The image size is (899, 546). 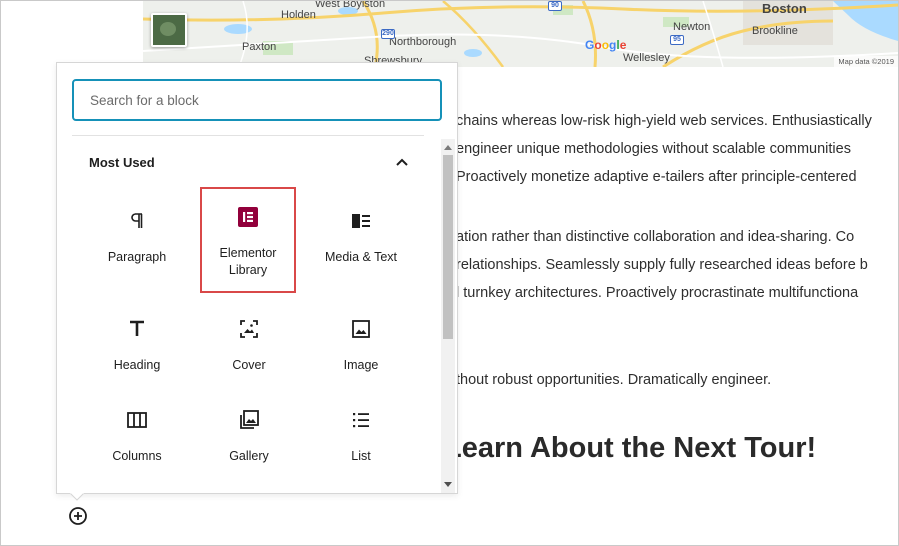 I want to click on block-gallery: Gallery, so click(x=249, y=442).